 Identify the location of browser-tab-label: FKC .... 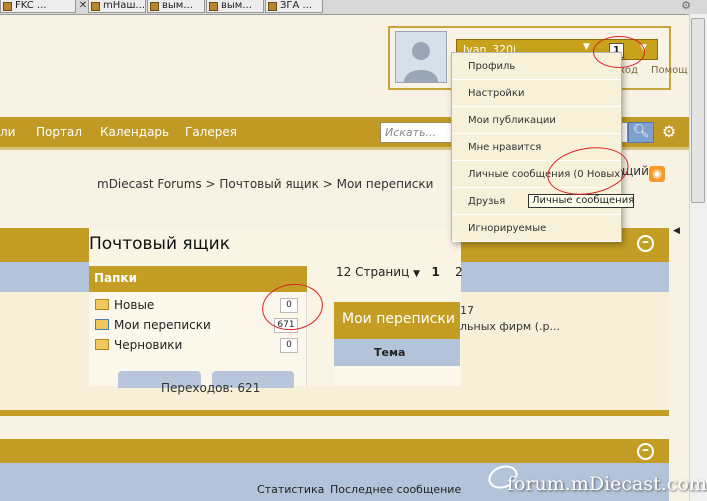
(31, 5).